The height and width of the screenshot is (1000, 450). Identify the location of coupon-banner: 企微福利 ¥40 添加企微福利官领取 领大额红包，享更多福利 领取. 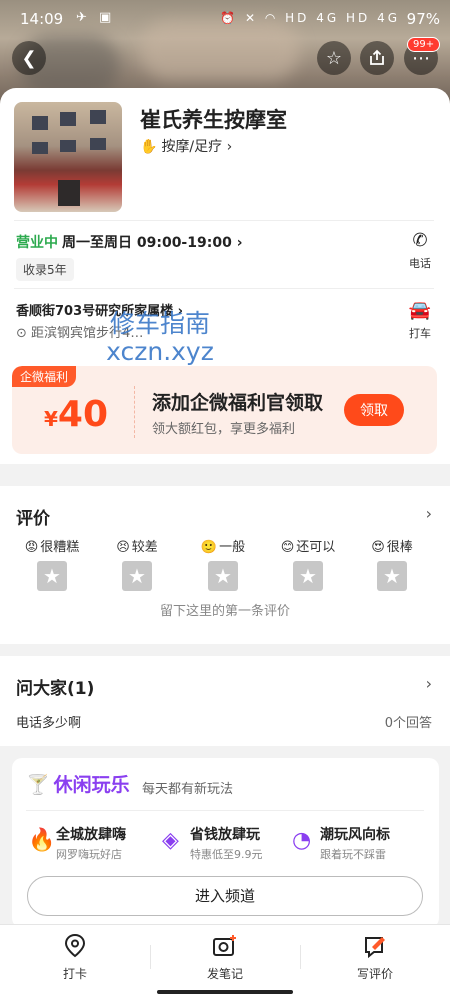
(224, 410).